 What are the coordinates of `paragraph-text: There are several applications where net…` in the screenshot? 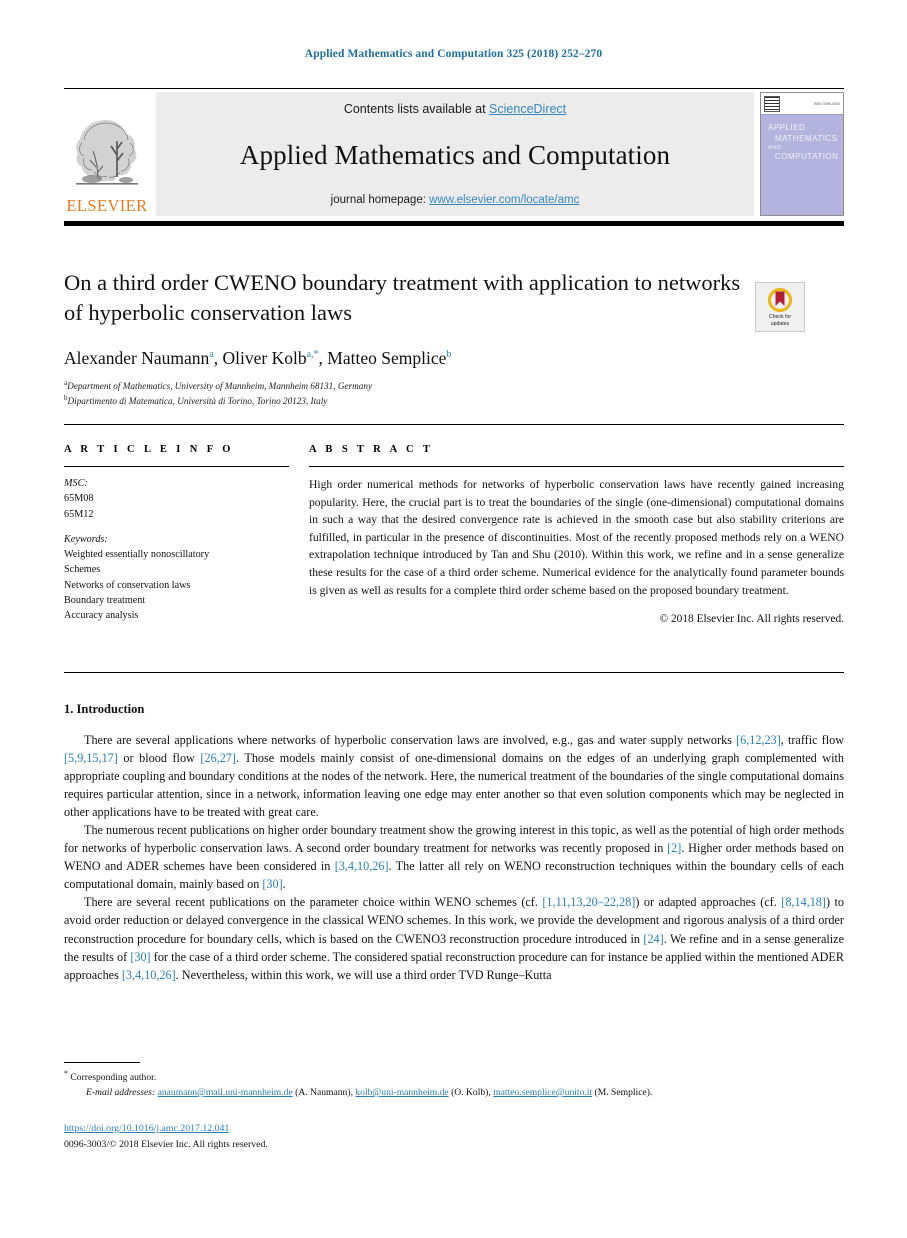 It's located at (410, 740).